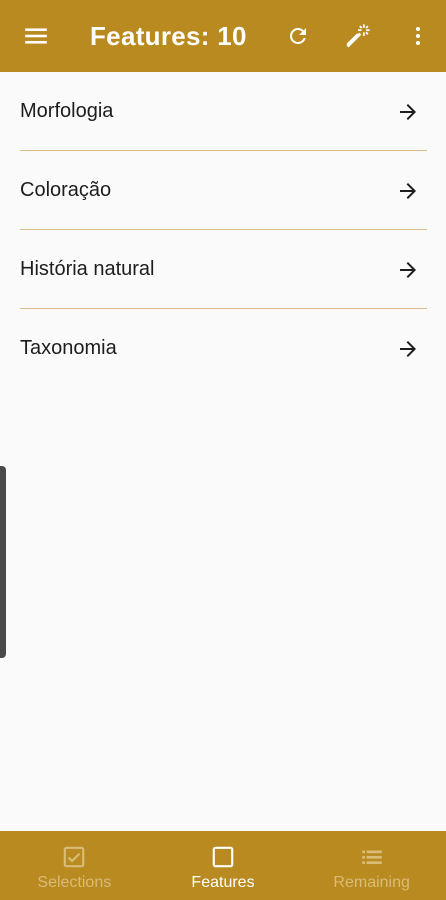 This screenshot has height=900, width=446. What do you see at coordinates (223, 882) in the screenshot?
I see `nav-label: Features` at bounding box center [223, 882].